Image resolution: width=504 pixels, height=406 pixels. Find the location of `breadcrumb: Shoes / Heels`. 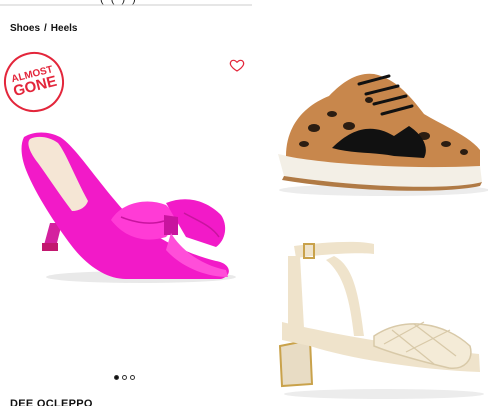

breadcrumb: Shoes / Heels is located at coordinates (43, 28).